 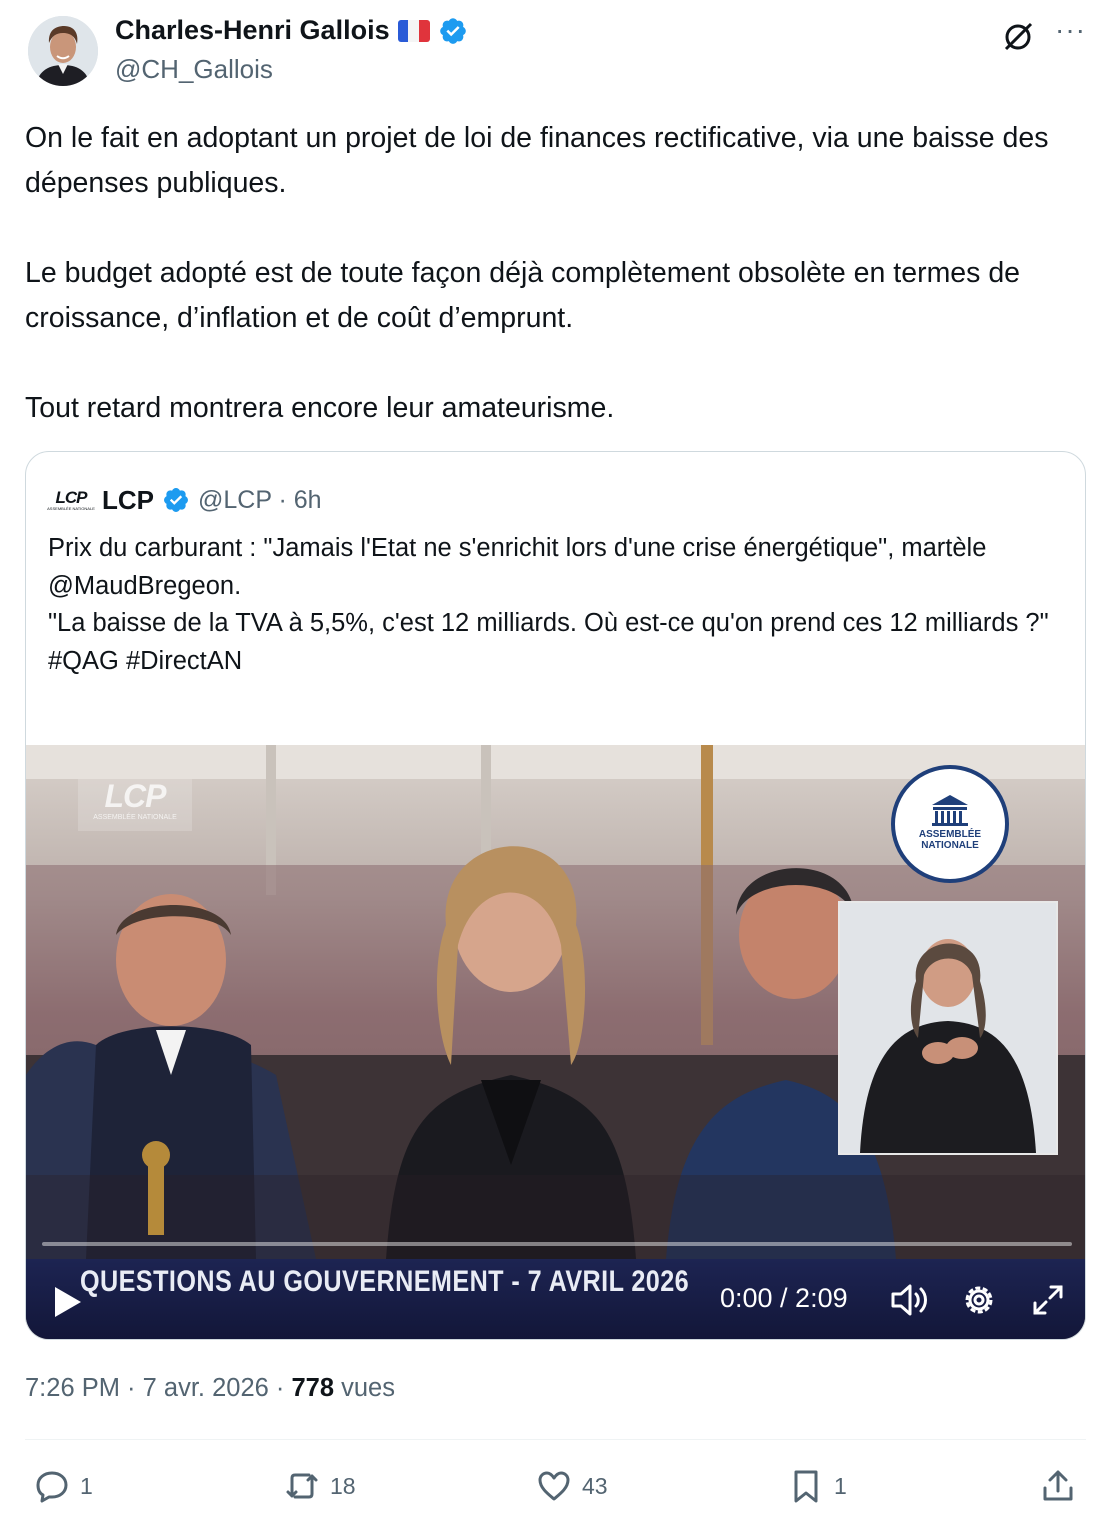 What do you see at coordinates (128, 500) in the screenshot?
I see `quoted-author-name: LCP` at bounding box center [128, 500].